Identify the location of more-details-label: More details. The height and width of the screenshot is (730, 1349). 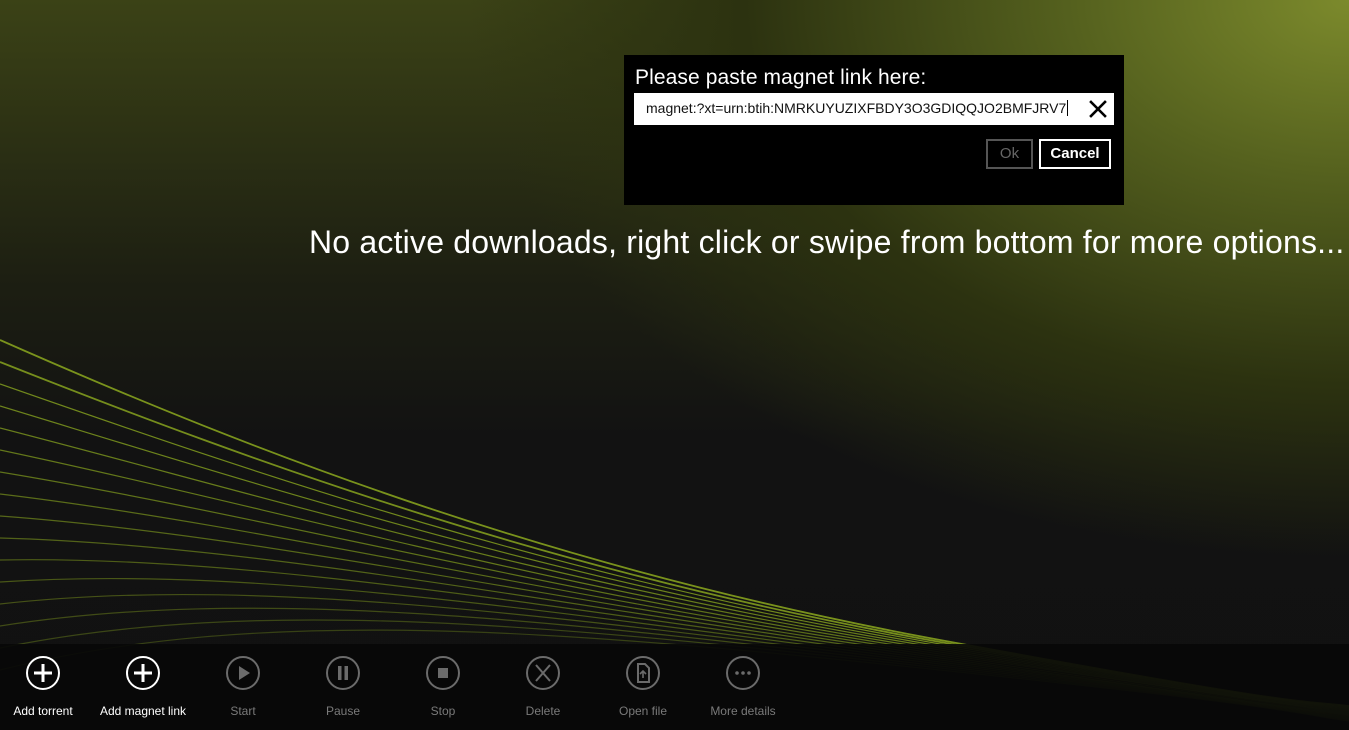
(743, 711).